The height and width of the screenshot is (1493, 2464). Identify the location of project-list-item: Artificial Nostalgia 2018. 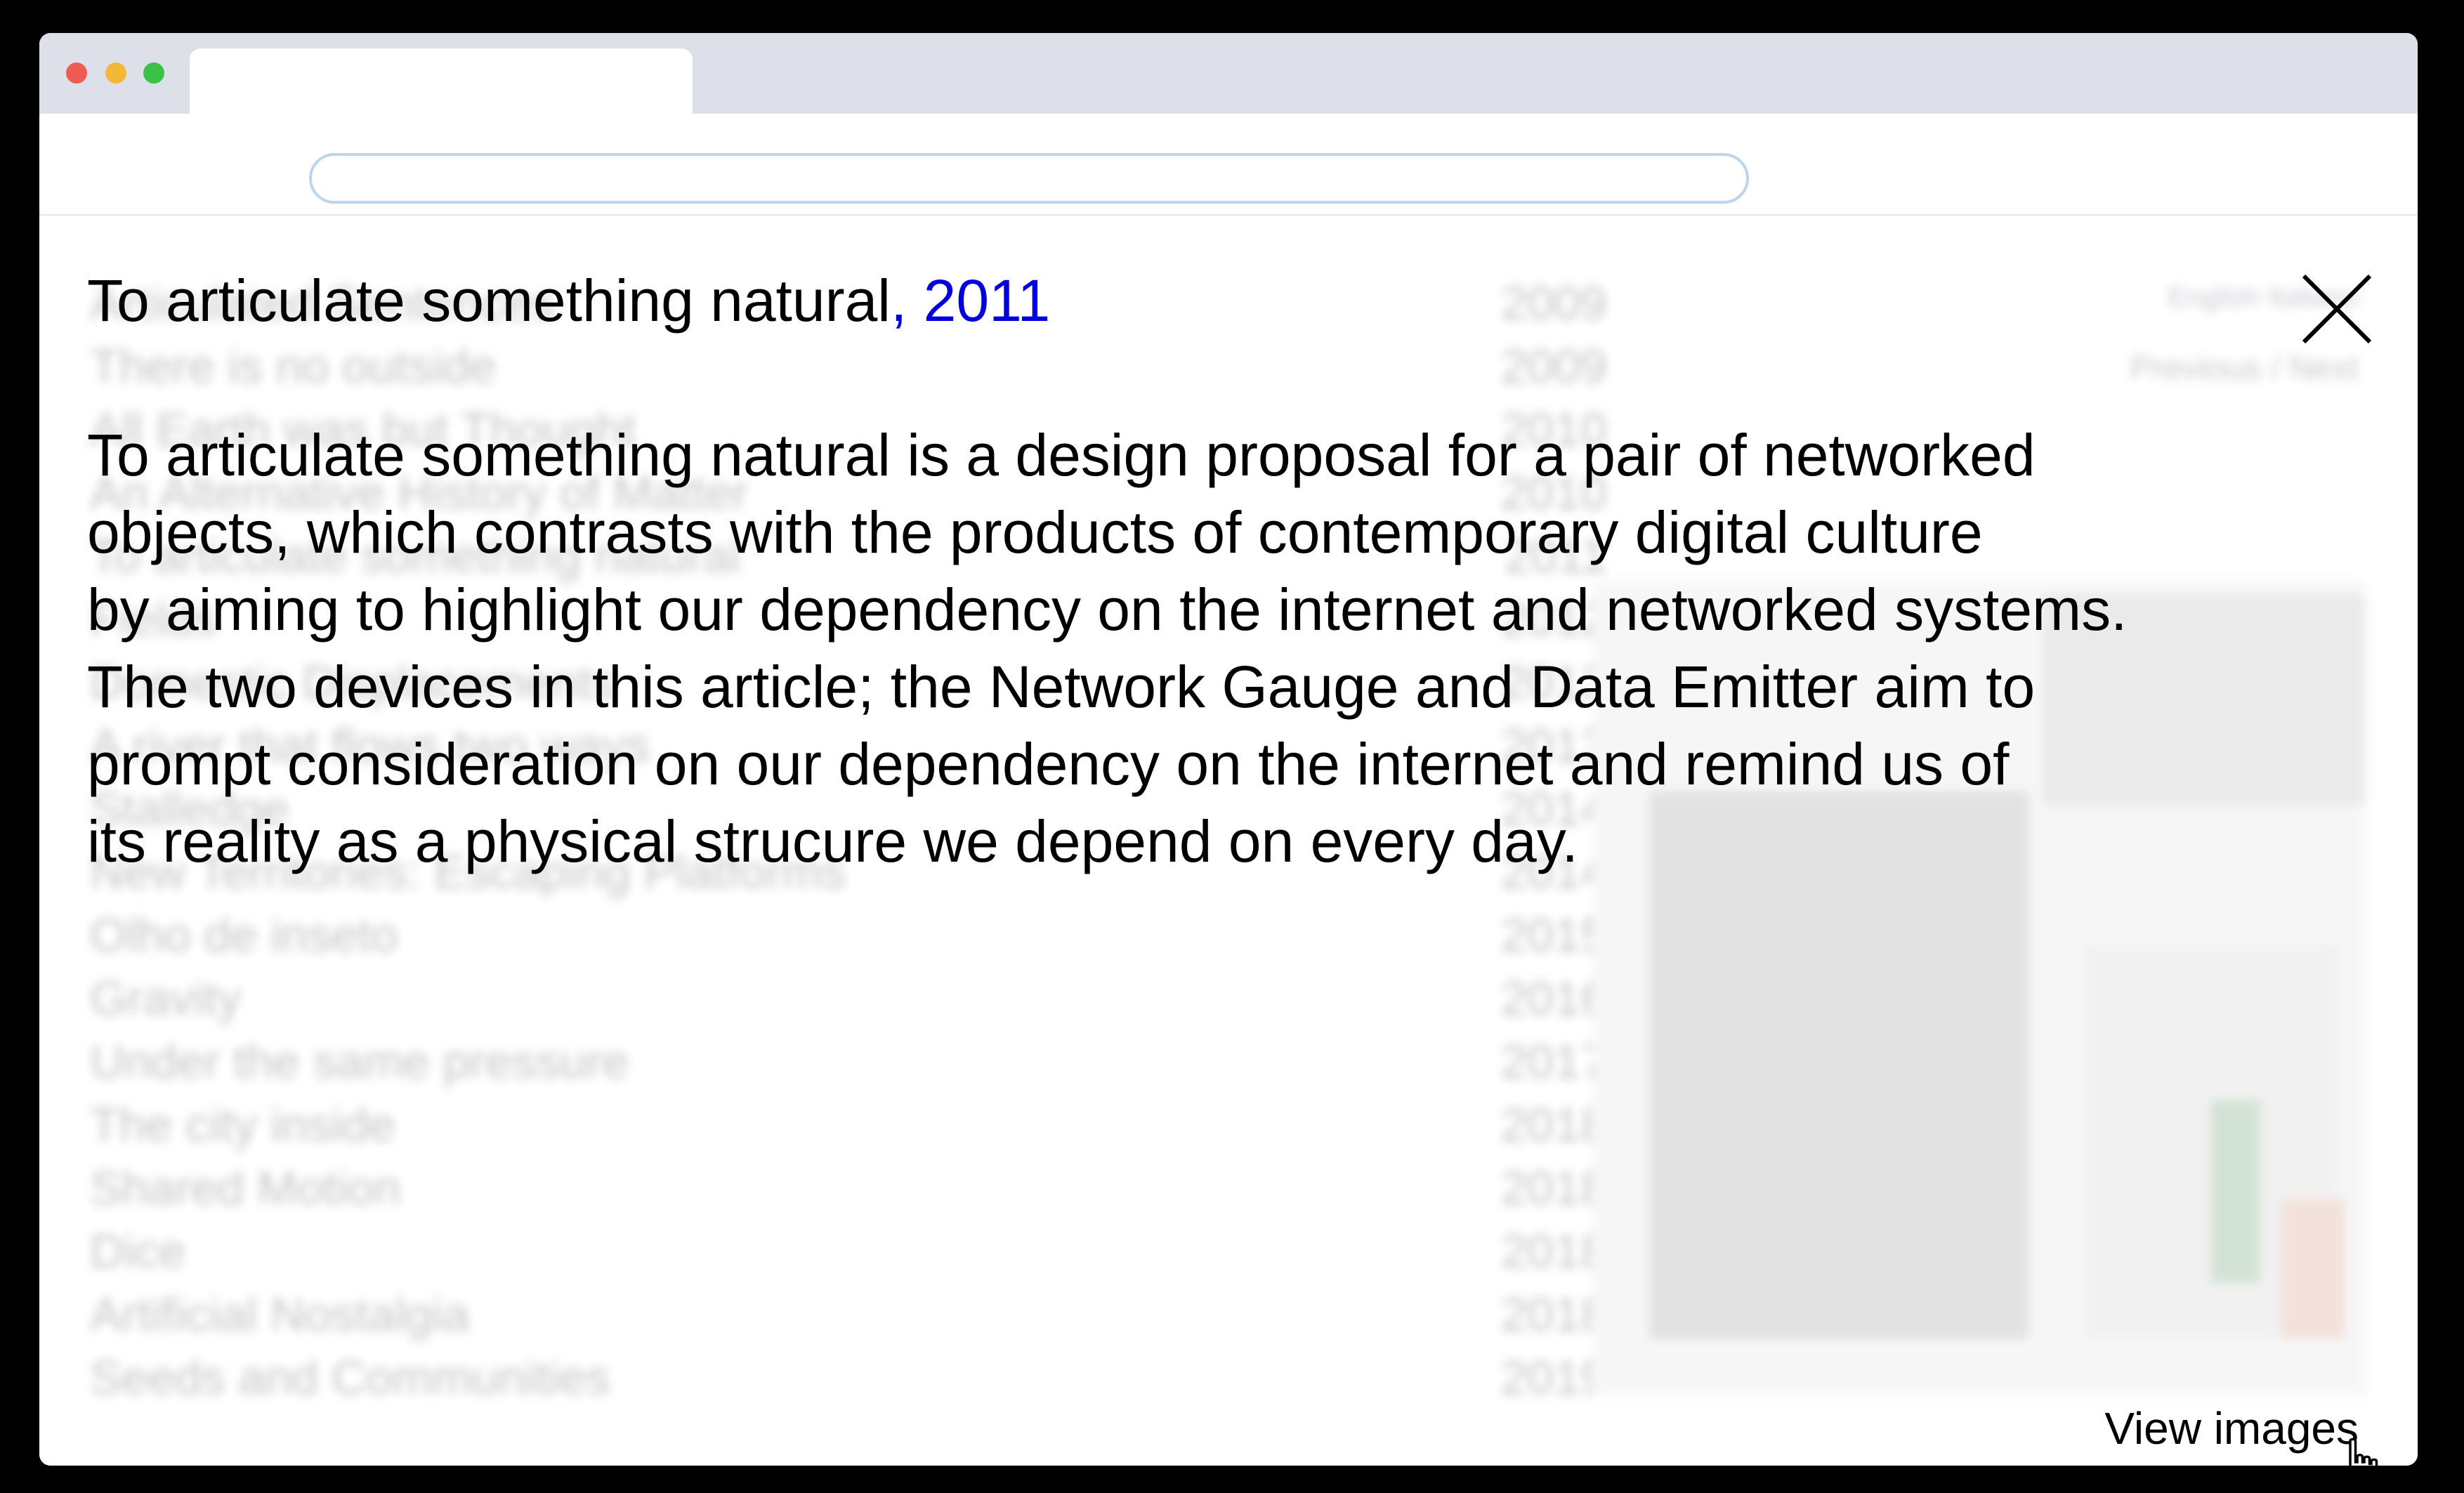
(848, 1314).